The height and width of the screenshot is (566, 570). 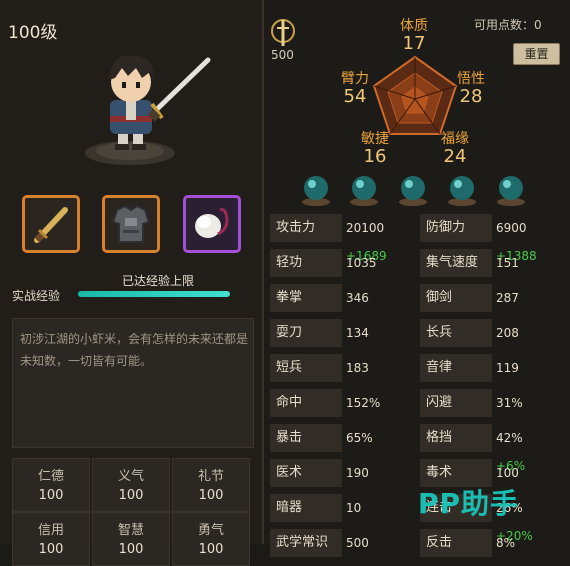 What do you see at coordinates (456, 438) in the screenshot?
I see `stat-name: 格挡` at bounding box center [456, 438].